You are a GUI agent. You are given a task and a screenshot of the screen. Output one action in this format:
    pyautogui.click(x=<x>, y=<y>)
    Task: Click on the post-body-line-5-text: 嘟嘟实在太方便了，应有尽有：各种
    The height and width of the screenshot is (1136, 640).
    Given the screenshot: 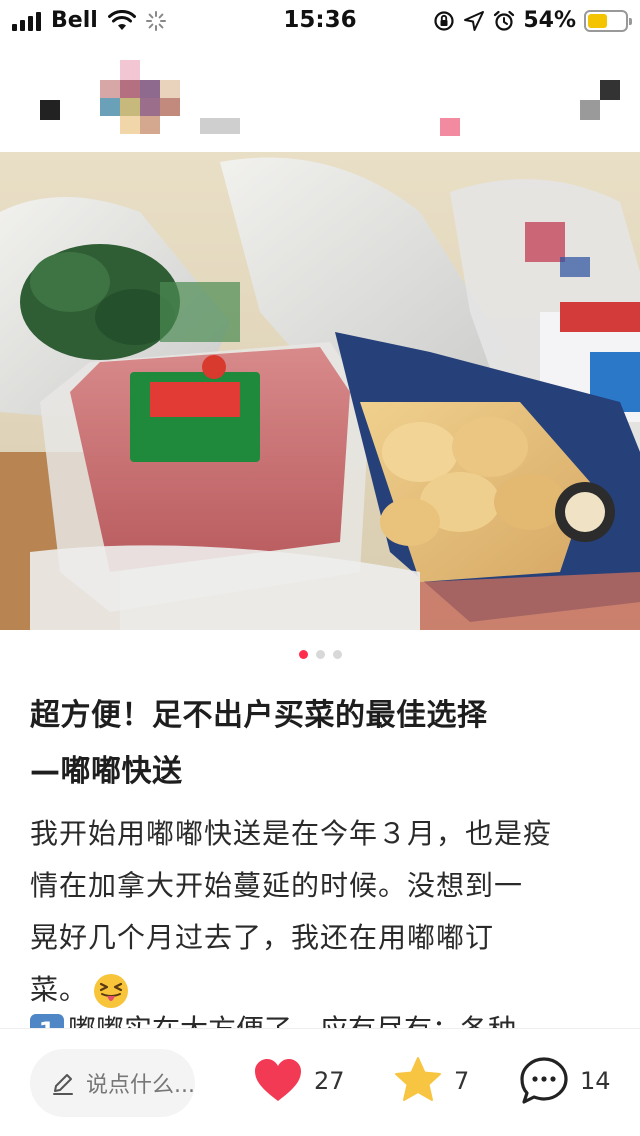 What is the action you would take?
    pyautogui.click(x=292, y=1020)
    